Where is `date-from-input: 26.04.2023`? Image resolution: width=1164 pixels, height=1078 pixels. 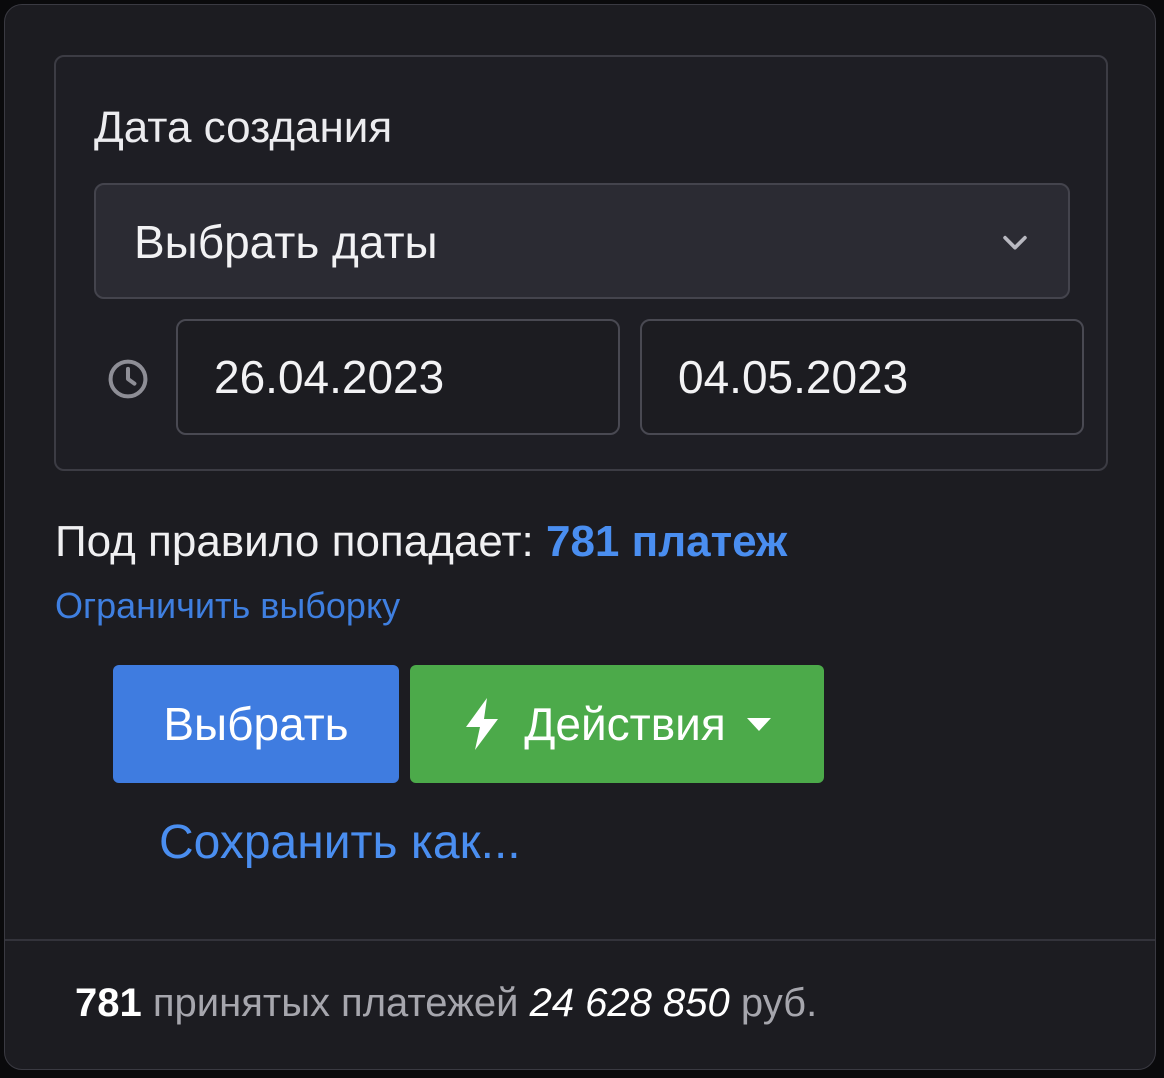 date-from-input: 26.04.2023 is located at coordinates (398, 377).